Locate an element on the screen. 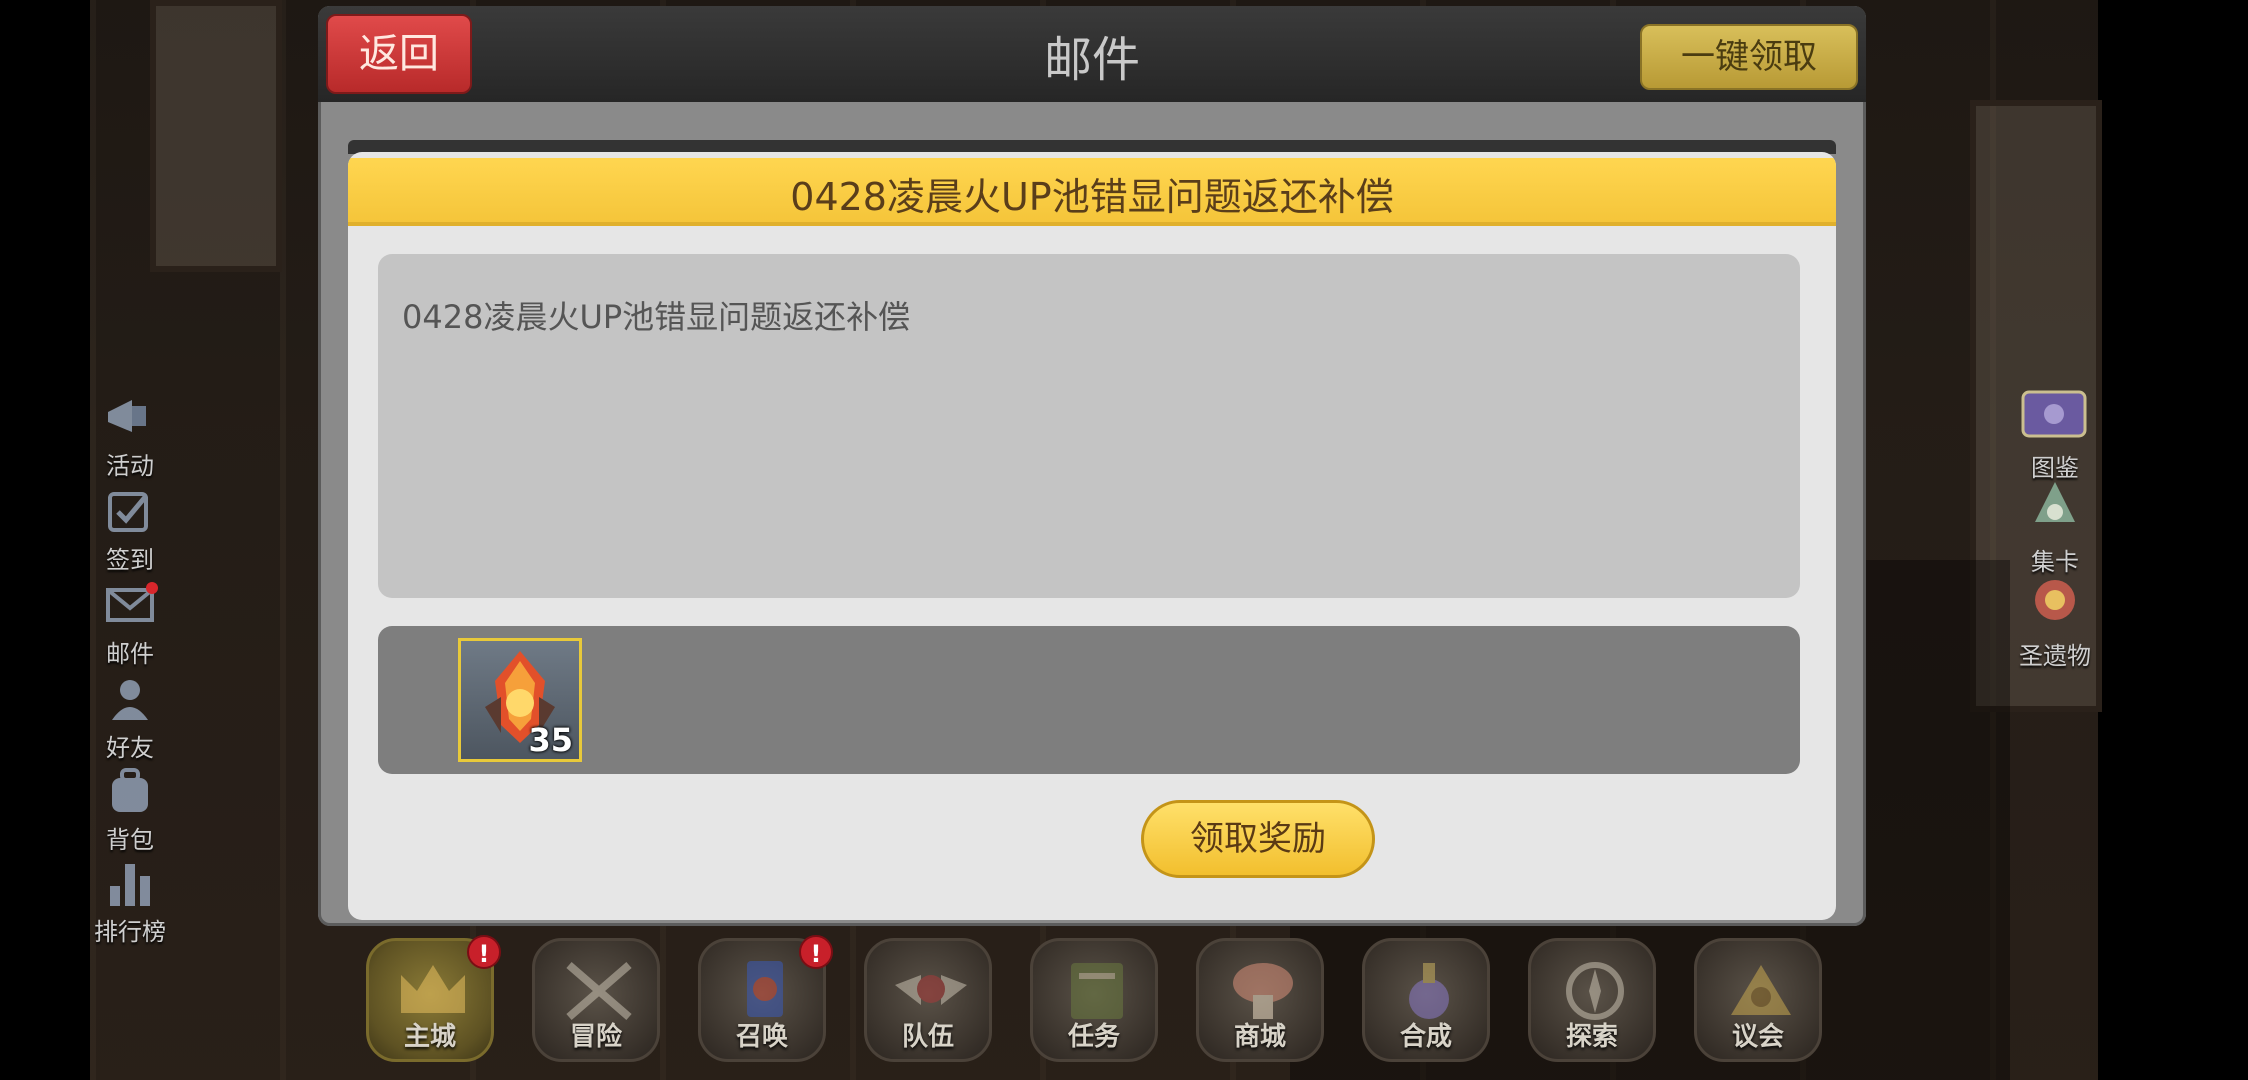 This screenshot has width=2248, height=1080. card-collection-icon is located at coordinates (2055, 502).